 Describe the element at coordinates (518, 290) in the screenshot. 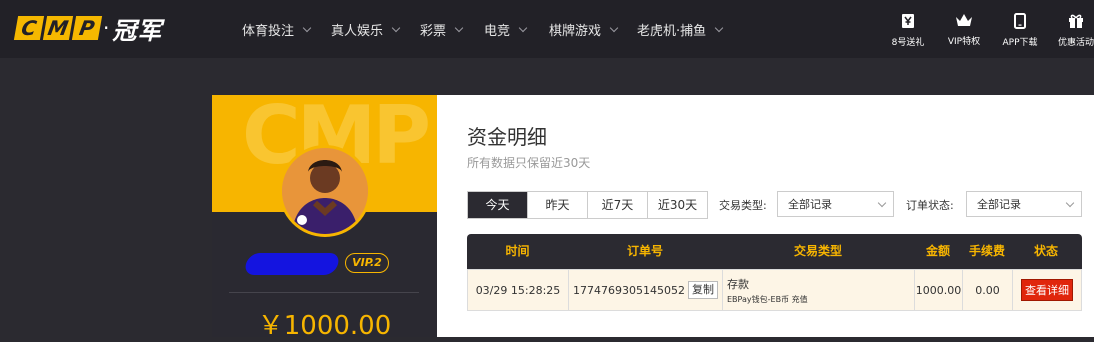

I see `cell-time: 03/29 15:28:25` at that location.